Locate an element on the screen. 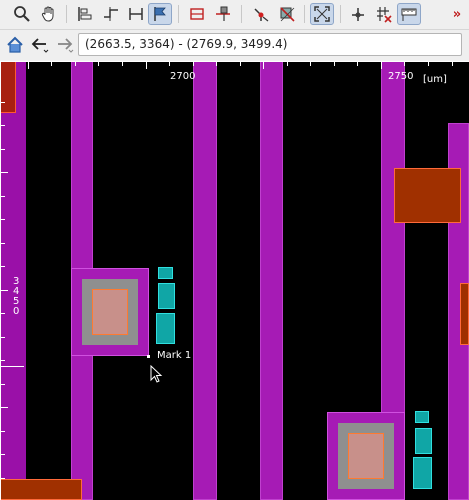 Image resolution: width=469 pixels, height=500 pixels. ruler-width-icon is located at coordinates (136, 14).